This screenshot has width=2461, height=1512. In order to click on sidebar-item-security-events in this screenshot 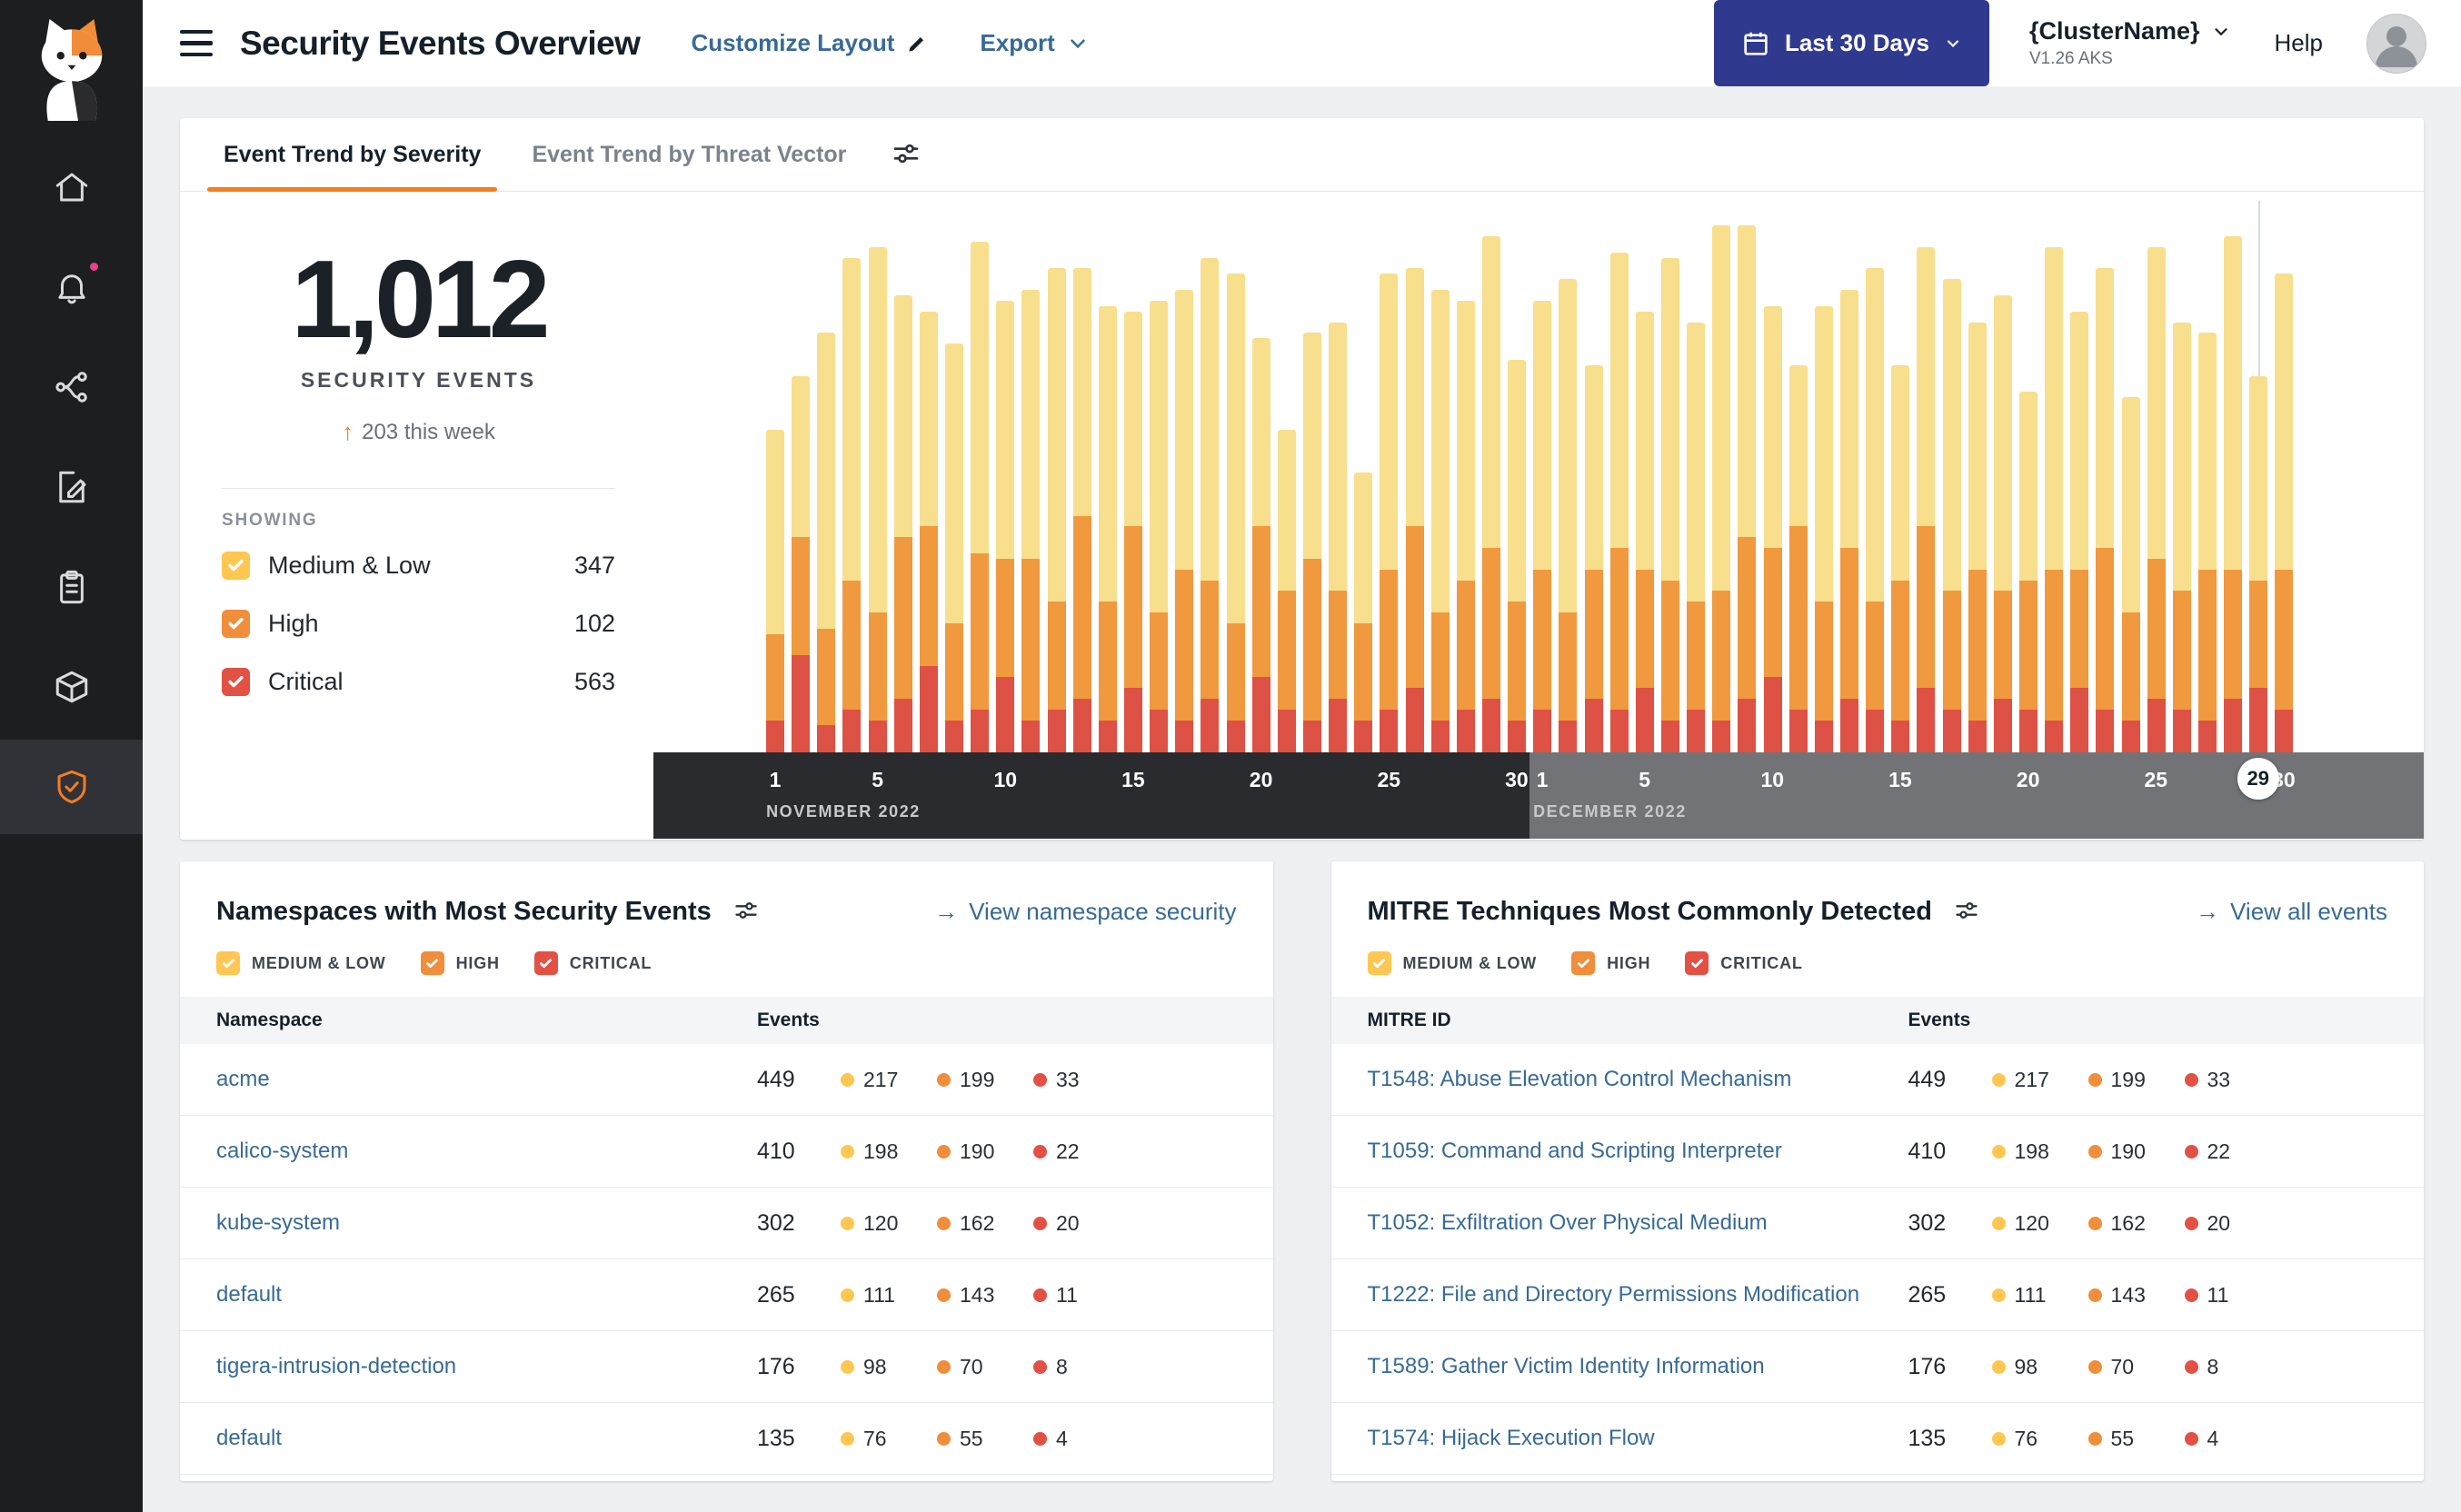, I will do `click(71, 787)`.